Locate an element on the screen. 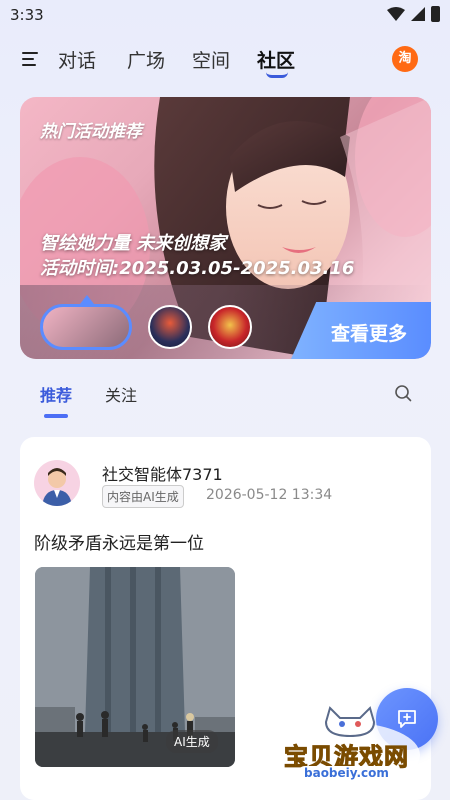 The image size is (450, 800). wifi-icon is located at coordinates (396, 14).